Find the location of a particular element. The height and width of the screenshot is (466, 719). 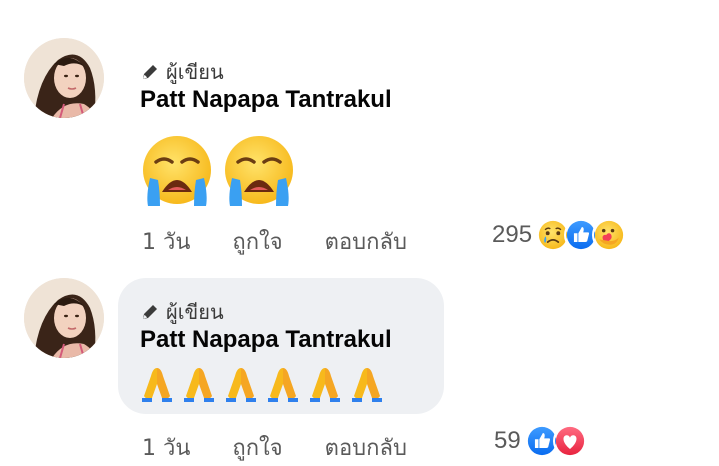

reaction-summary: 59 is located at coordinates (540, 441).